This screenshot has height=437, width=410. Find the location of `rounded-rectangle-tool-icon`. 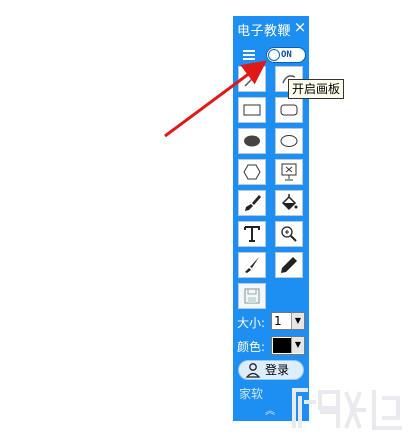

rounded-rectangle-tool-icon is located at coordinates (289, 110).